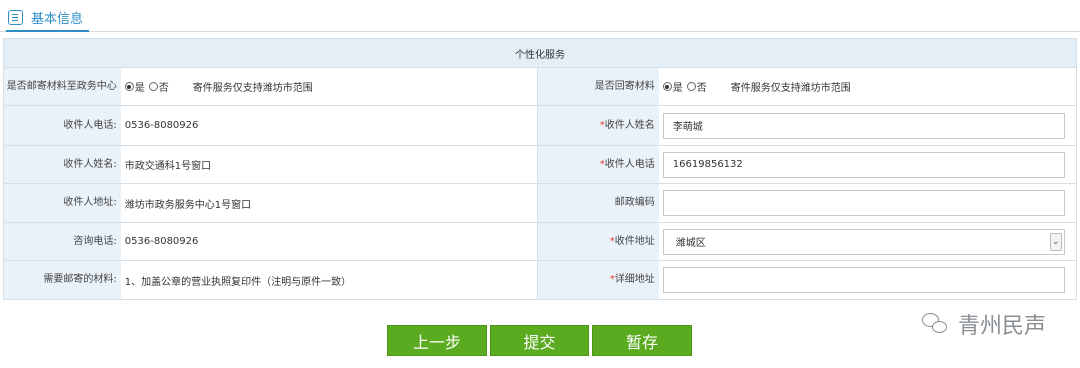 The height and width of the screenshot is (368, 1080). What do you see at coordinates (690, 243) in the screenshot?
I see `recv-addr-selected: 潍城区` at bounding box center [690, 243].